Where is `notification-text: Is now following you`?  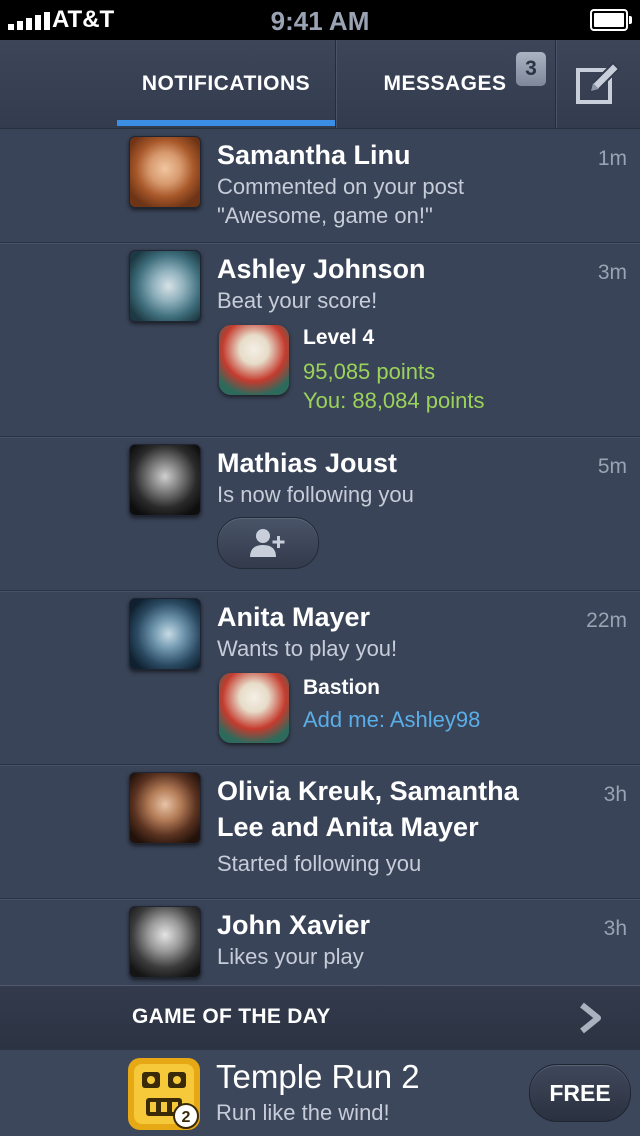 notification-text: Is now following you is located at coordinates (315, 494).